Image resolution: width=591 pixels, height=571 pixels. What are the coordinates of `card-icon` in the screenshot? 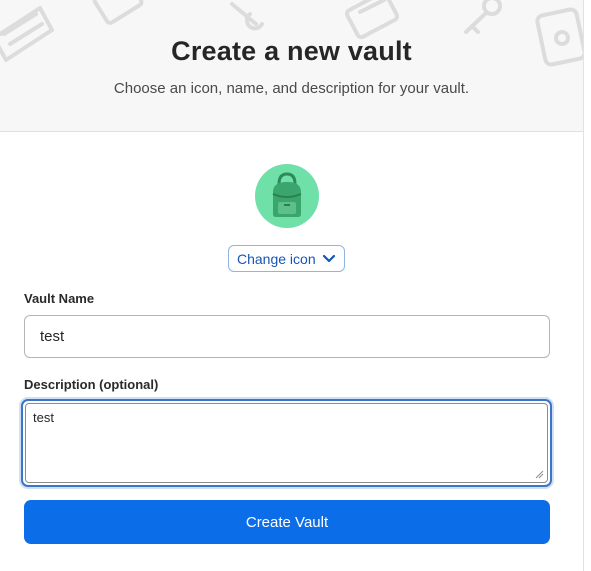 It's located at (118, 12).